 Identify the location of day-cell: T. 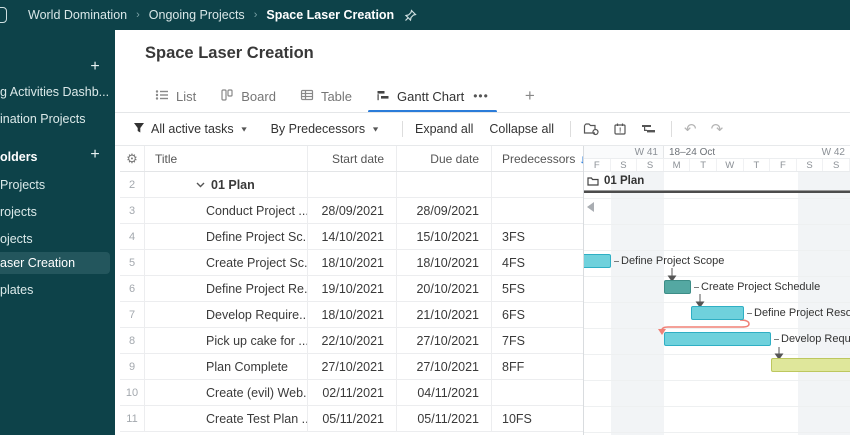
(703, 165).